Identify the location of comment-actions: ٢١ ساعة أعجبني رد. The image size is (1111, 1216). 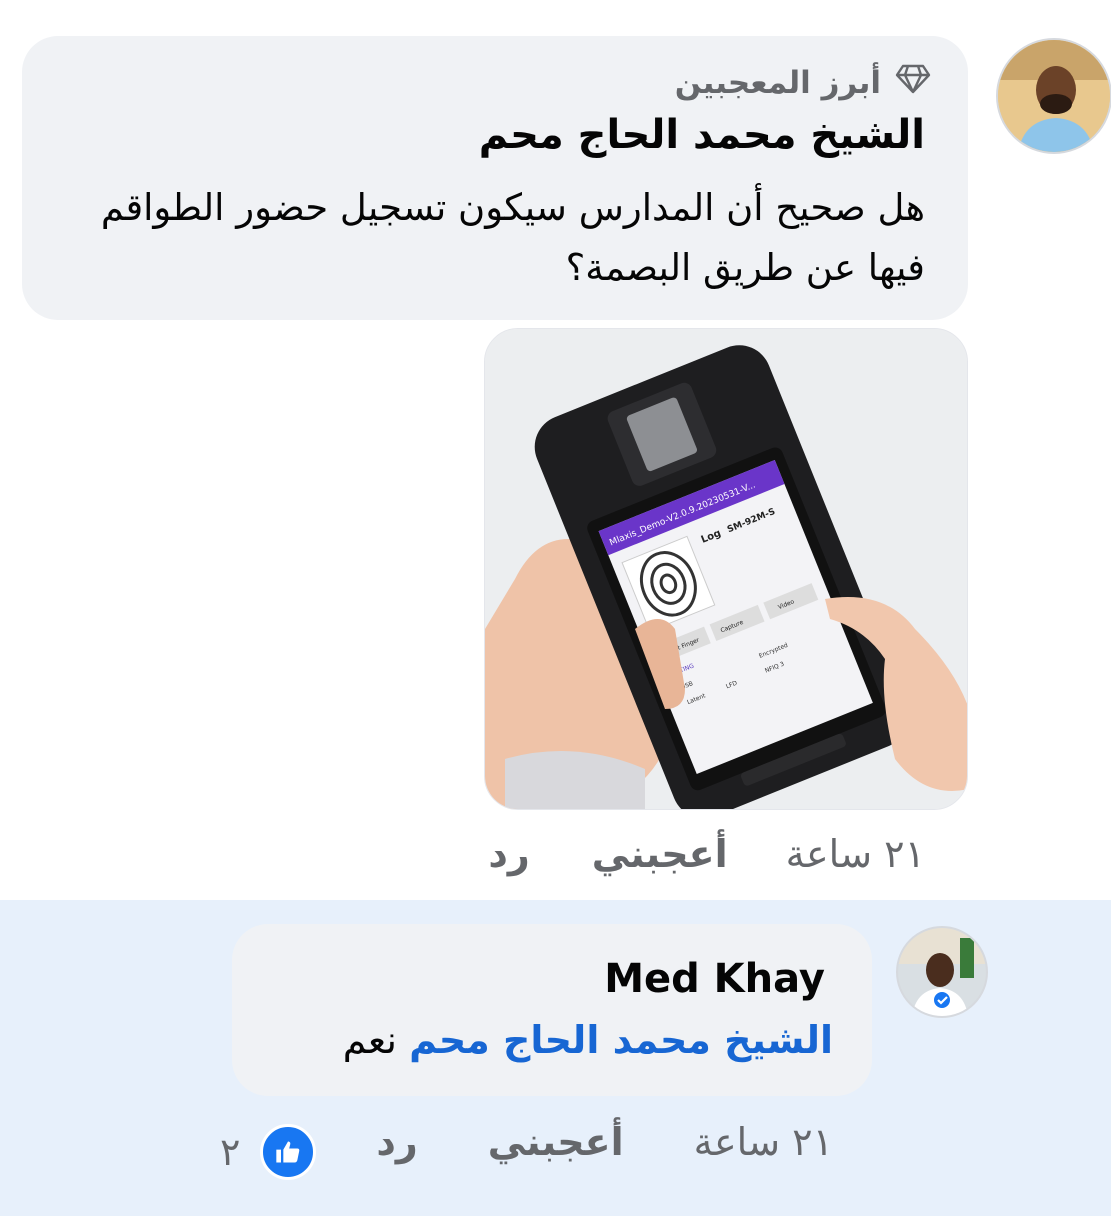
(706, 854).